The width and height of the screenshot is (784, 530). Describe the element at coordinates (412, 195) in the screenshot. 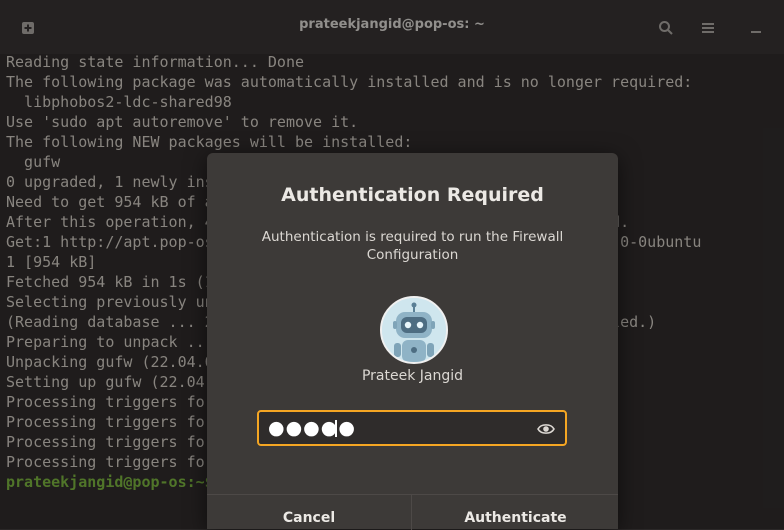

I see `dialog-title: Authentication Required` at that location.